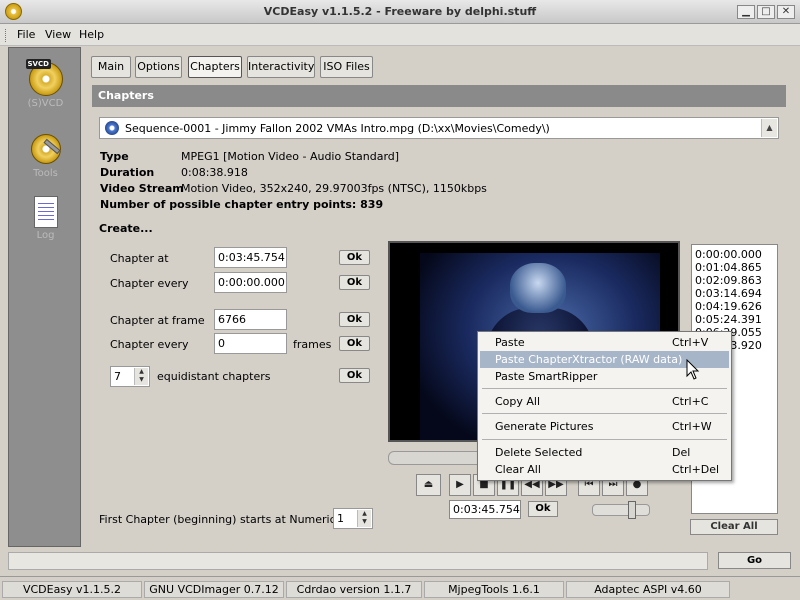 Image resolution: width=800 pixels, height=600 pixels. Describe the element at coordinates (44, 297) in the screenshot. I see `sidebar: SVCD (S)VCD Tools Log` at that location.